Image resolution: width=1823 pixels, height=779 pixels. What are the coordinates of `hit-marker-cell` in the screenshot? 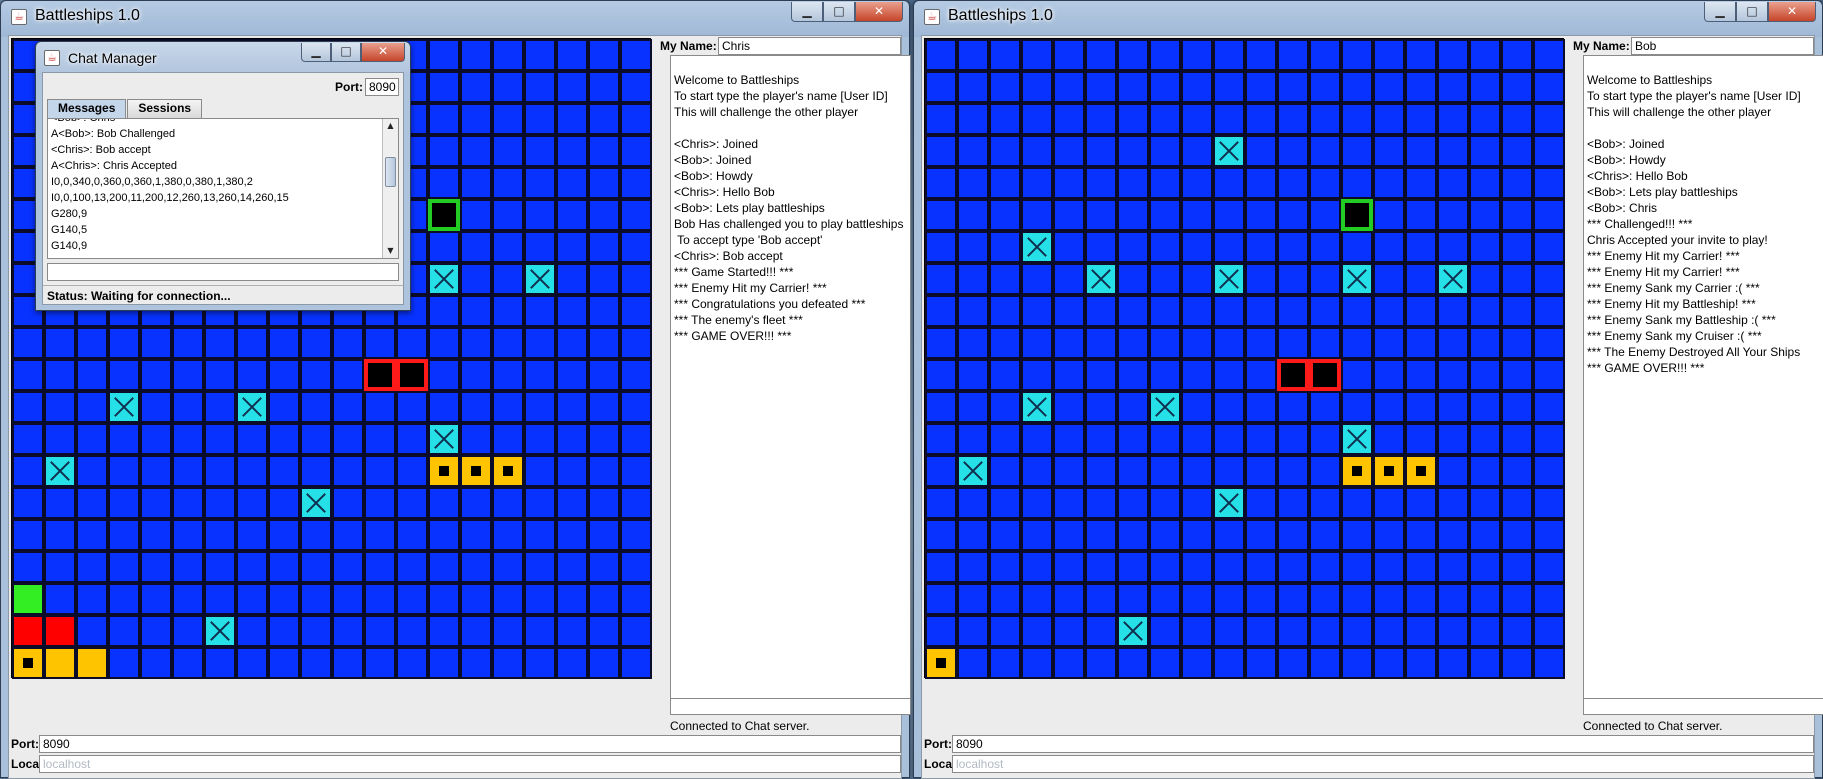 It's located at (412, 375).